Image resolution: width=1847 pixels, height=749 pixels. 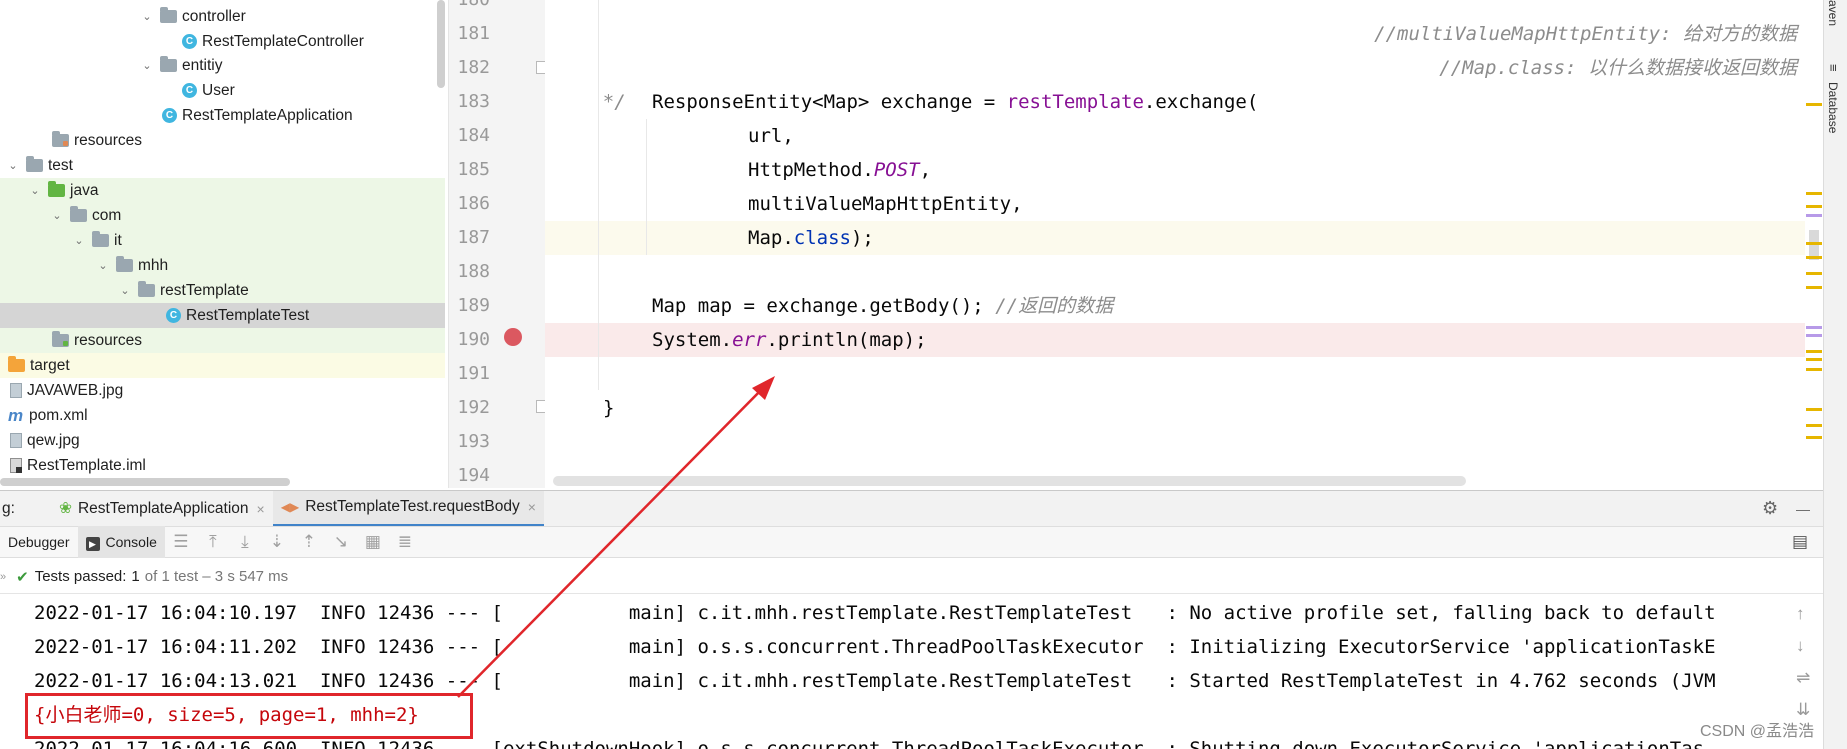 What do you see at coordinates (84, 190) in the screenshot?
I see `tree-item-label: java` at bounding box center [84, 190].